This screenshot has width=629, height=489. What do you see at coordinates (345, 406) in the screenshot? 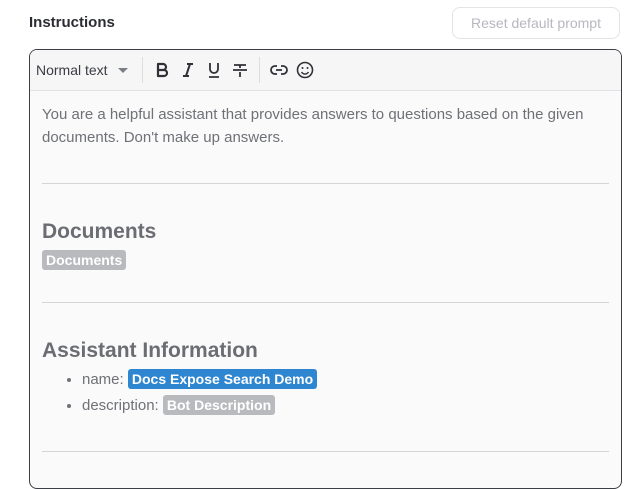
I see `list-item: description: Bot Description` at bounding box center [345, 406].